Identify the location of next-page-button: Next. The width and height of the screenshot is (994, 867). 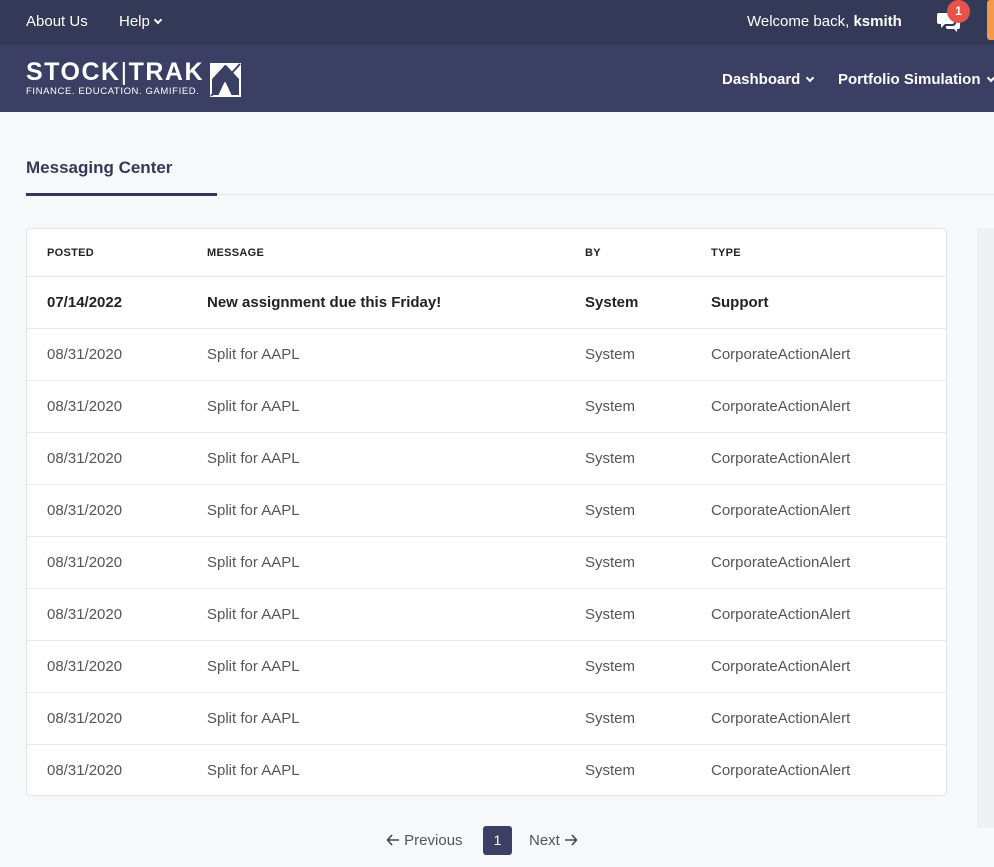
(553, 840).